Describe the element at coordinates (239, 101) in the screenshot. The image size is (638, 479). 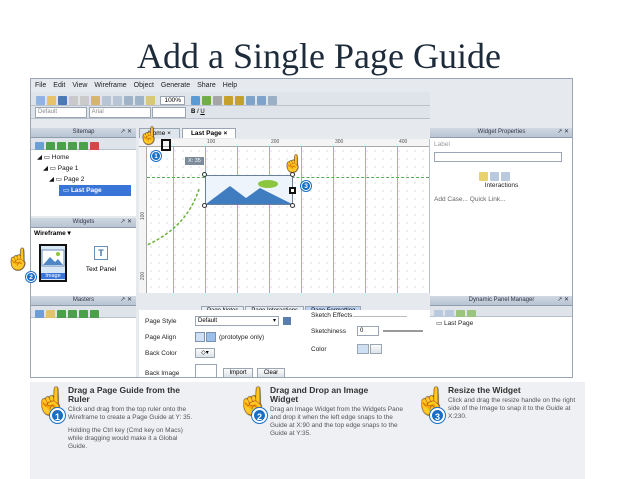
I see `back-icon` at that location.